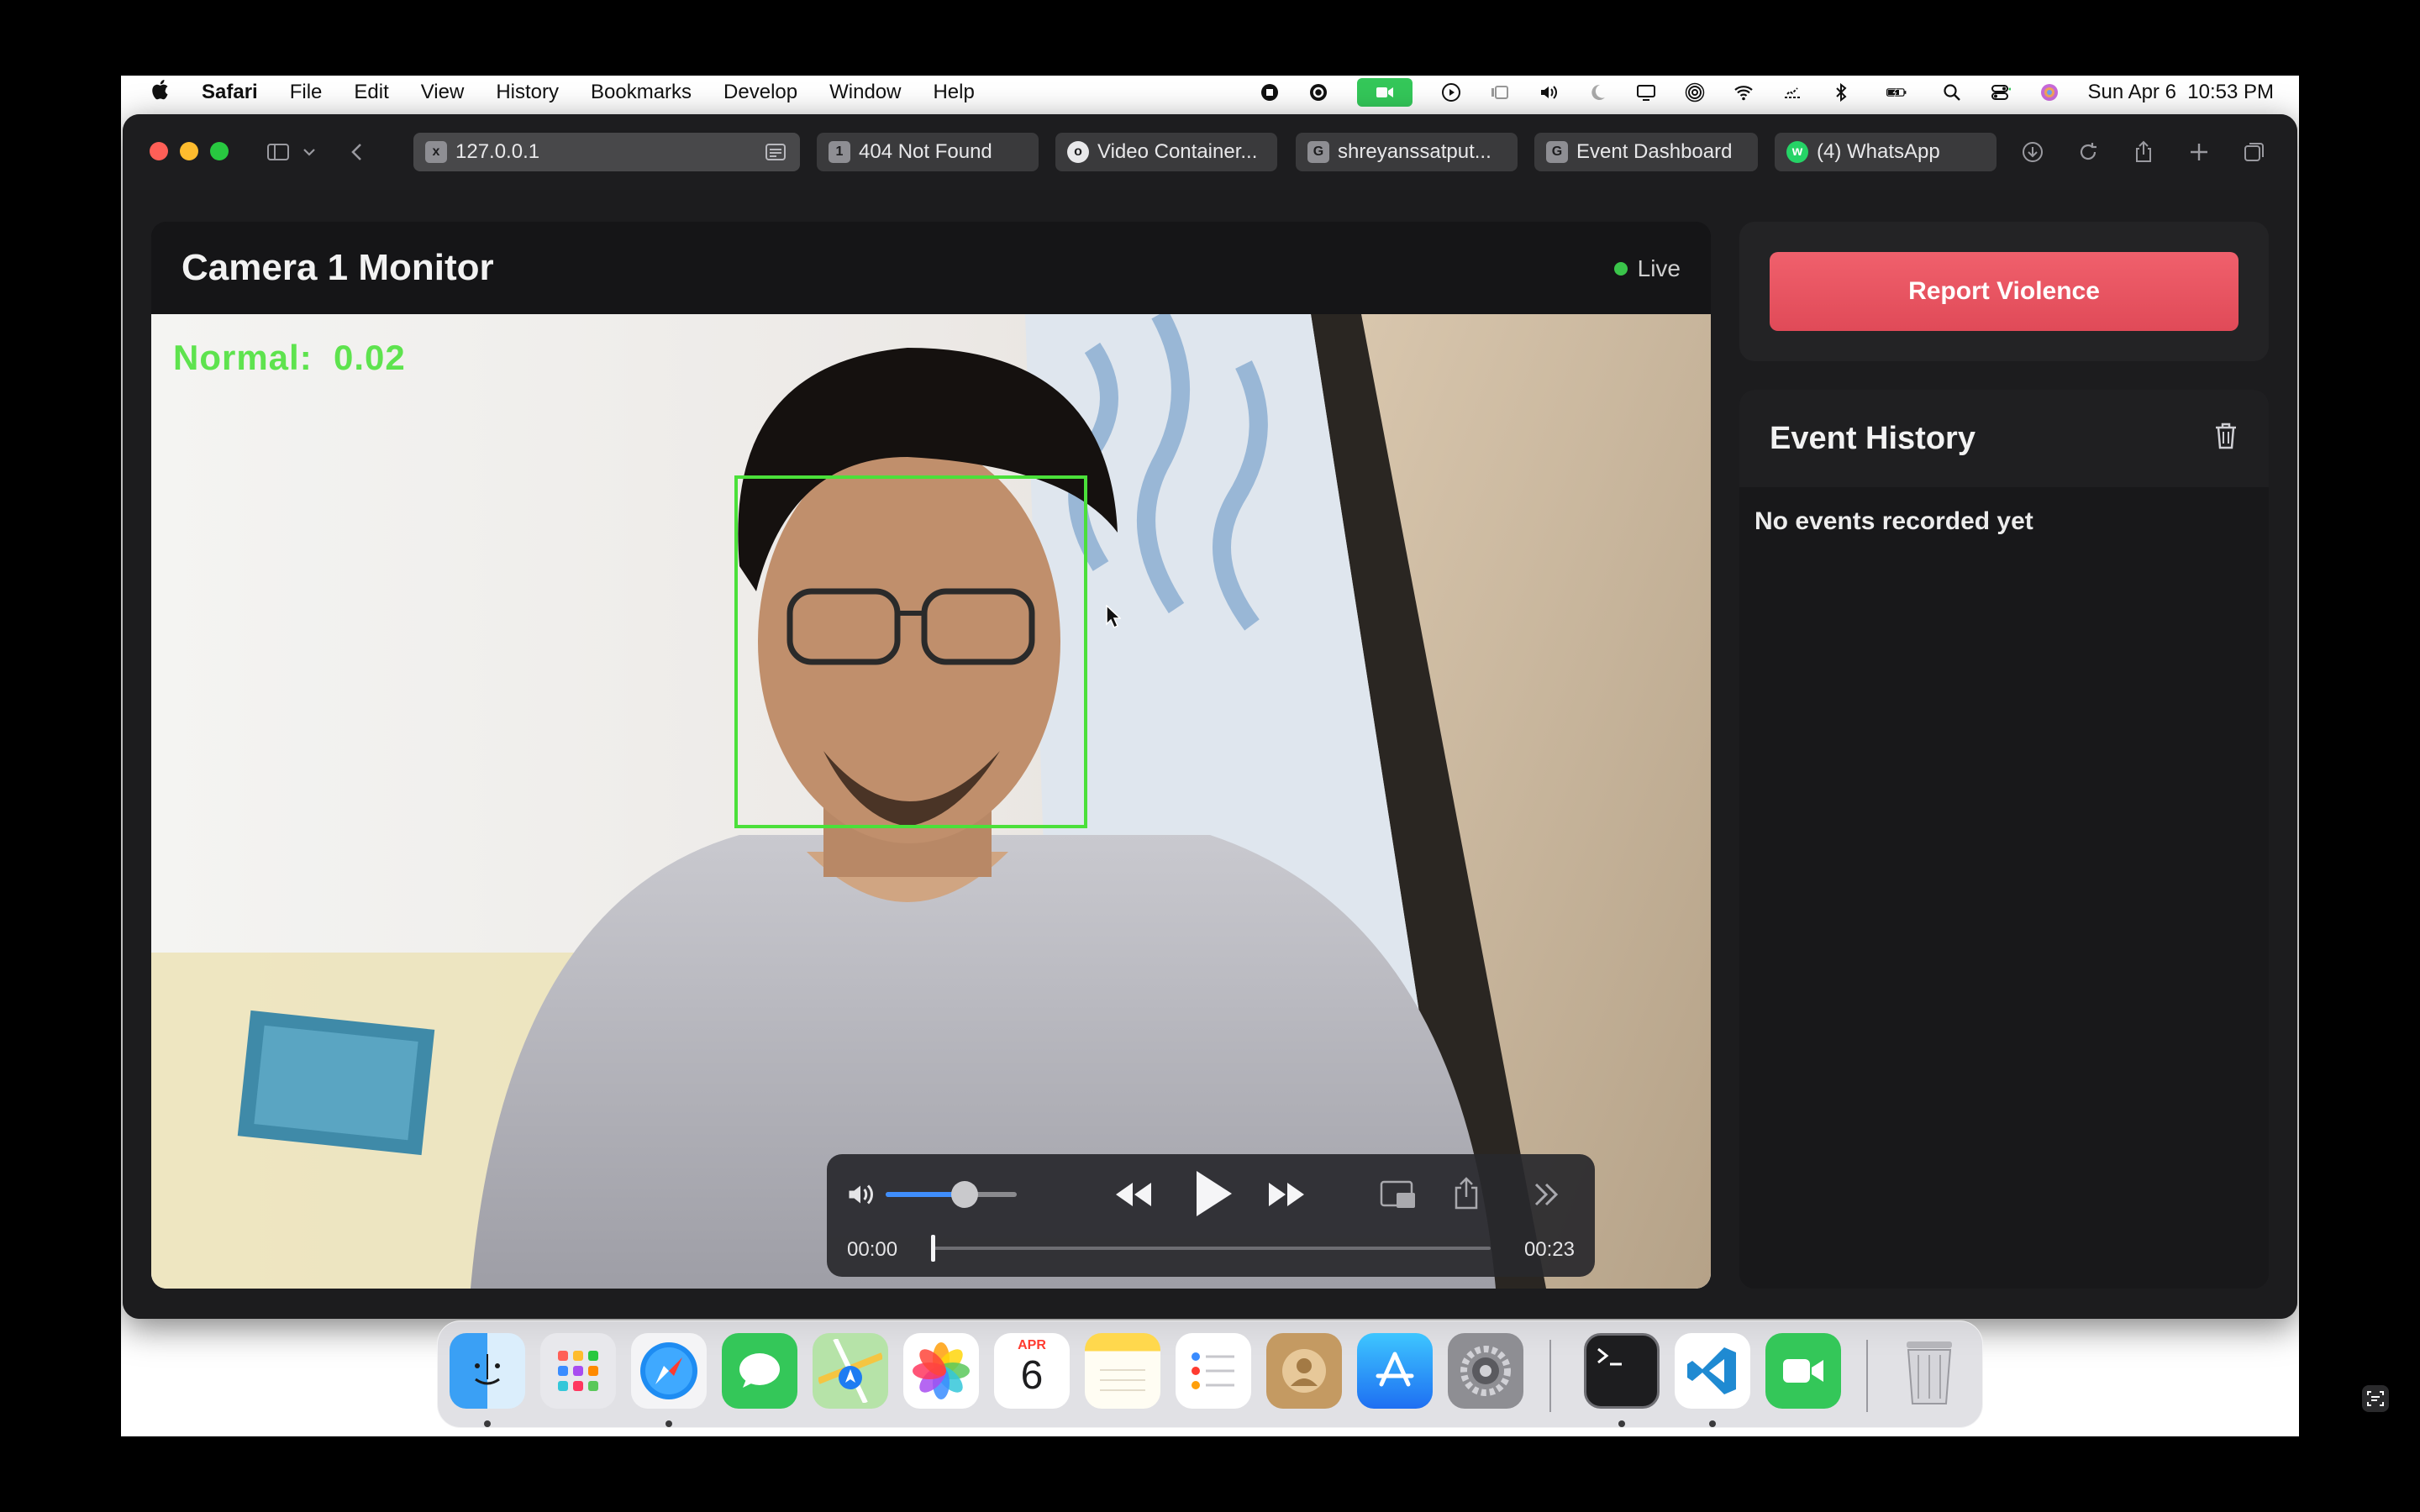 This screenshot has width=2420, height=1512. What do you see at coordinates (306, 92) in the screenshot?
I see `menu-file: File` at bounding box center [306, 92].